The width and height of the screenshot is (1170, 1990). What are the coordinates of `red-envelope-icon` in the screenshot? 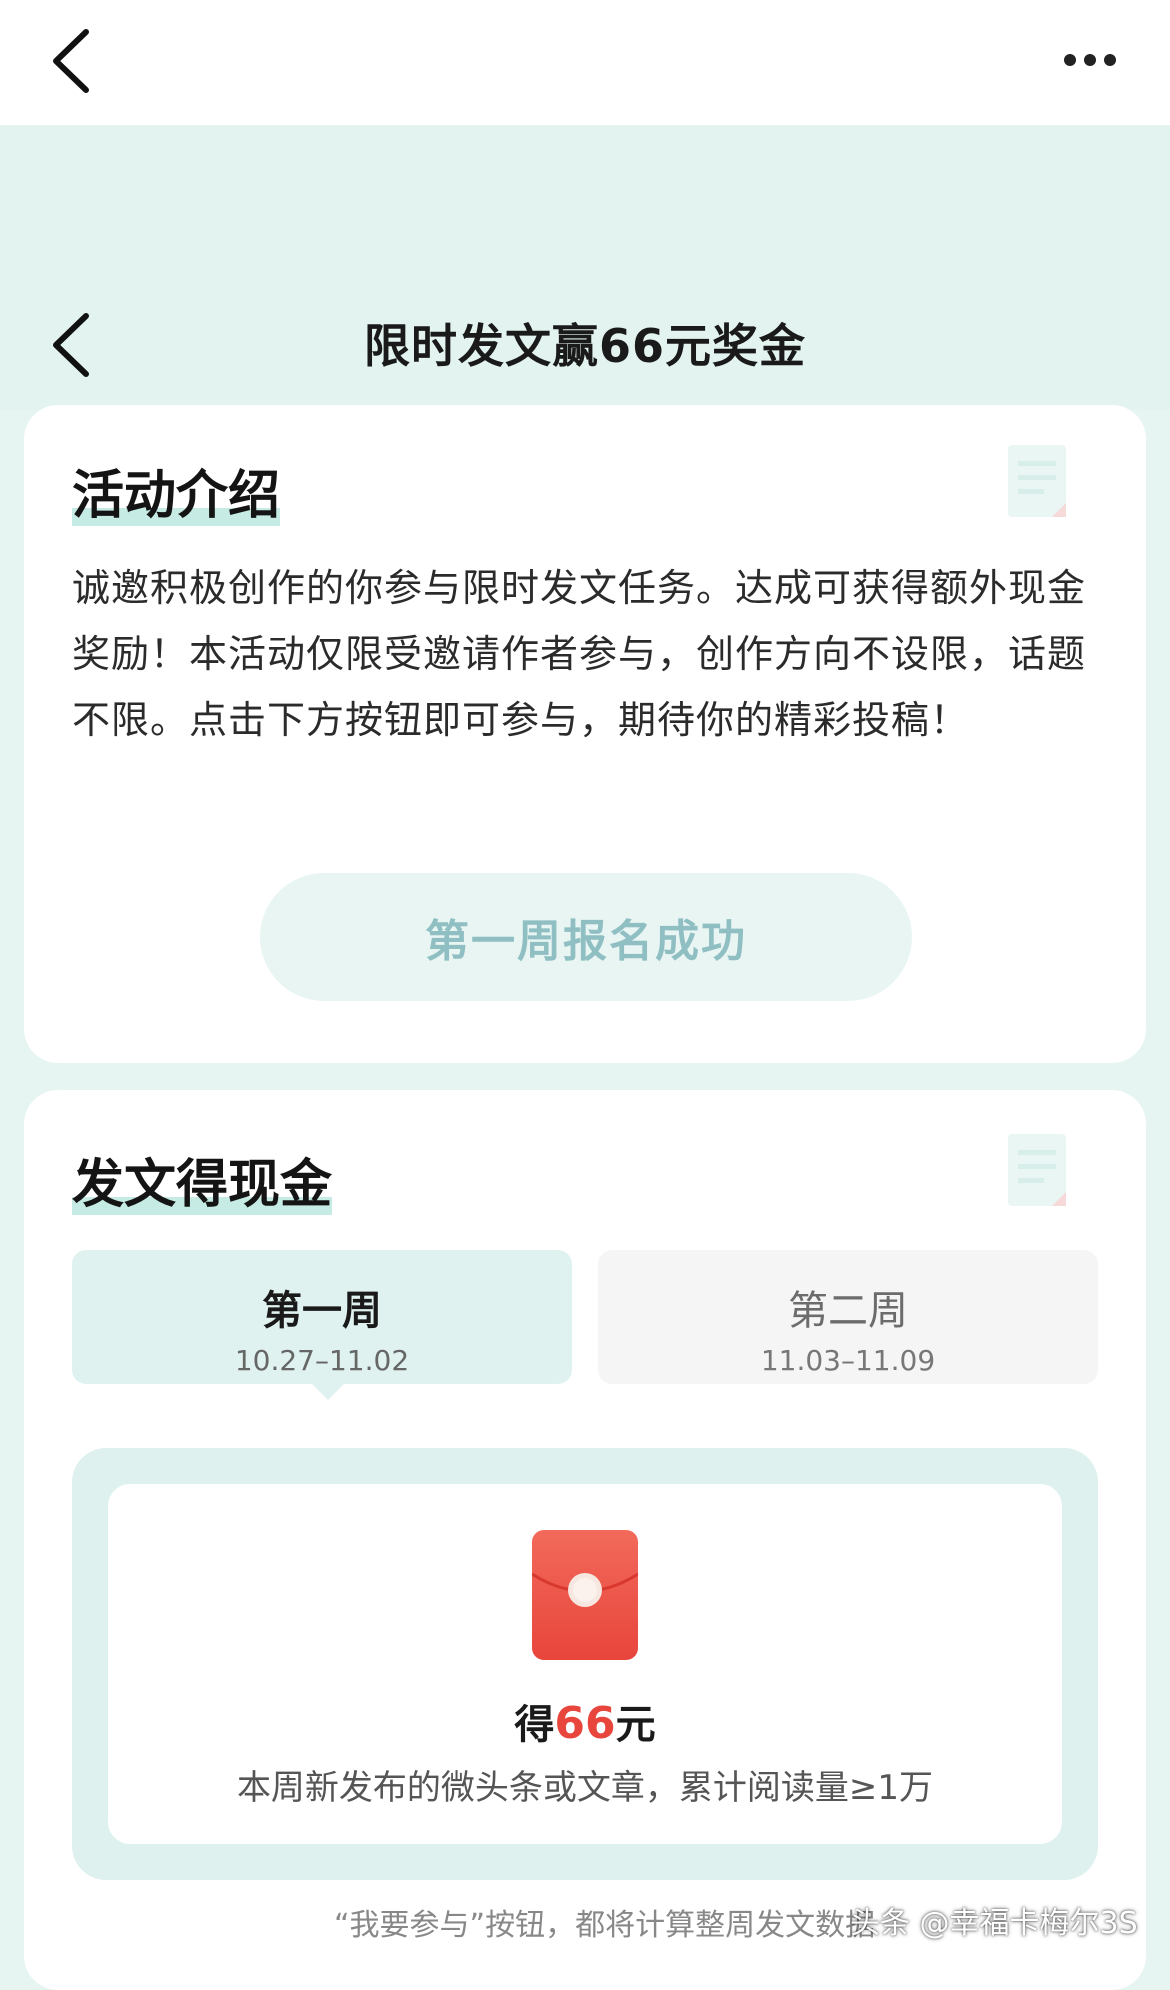 It's located at (585, 1595).